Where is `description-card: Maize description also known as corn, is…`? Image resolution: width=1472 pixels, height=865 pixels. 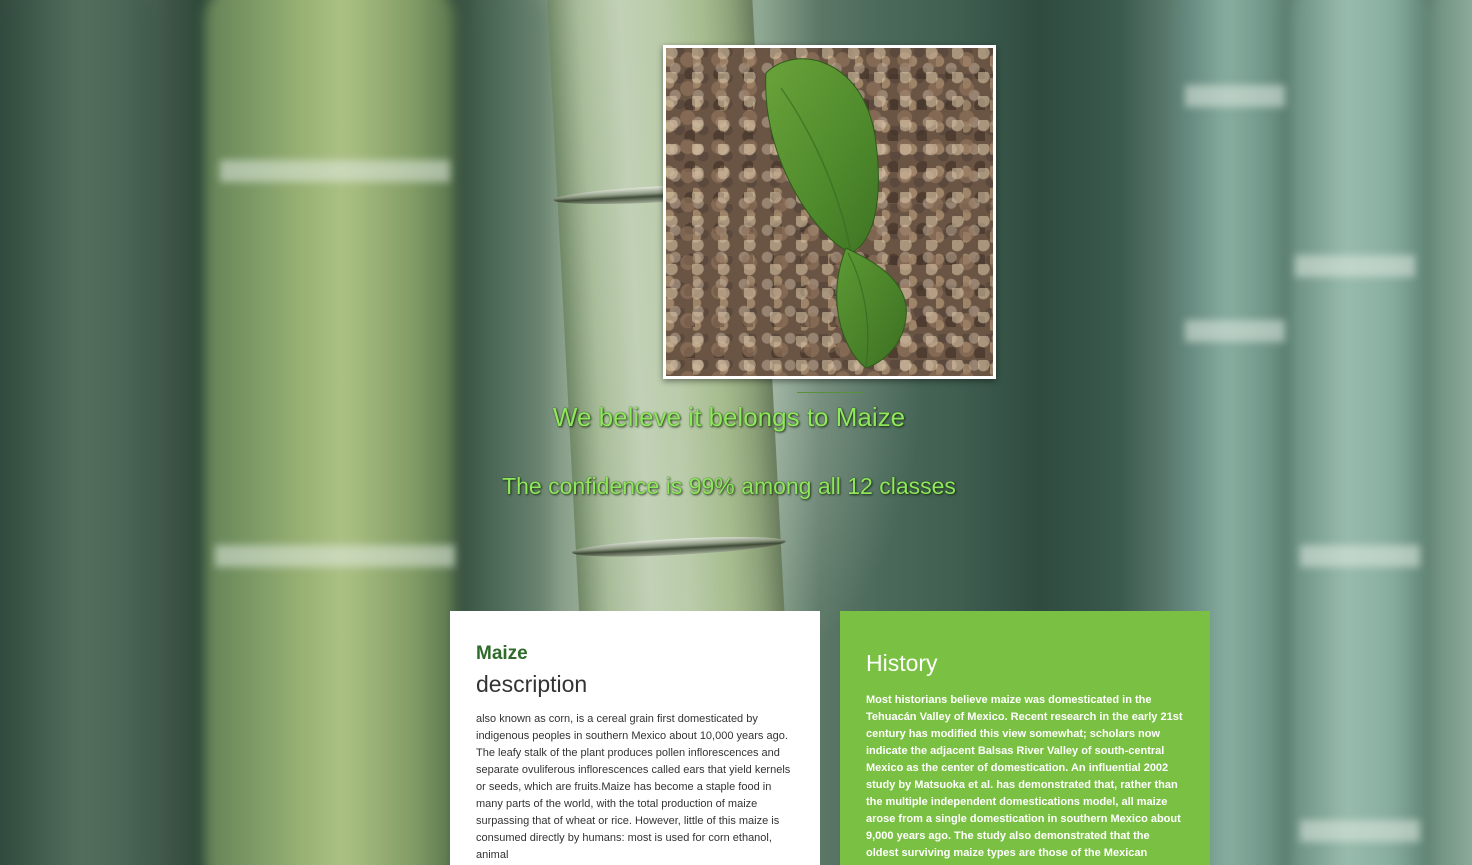 description-card: Maize description also known as corn, is… is located at coordinates (635, 738).